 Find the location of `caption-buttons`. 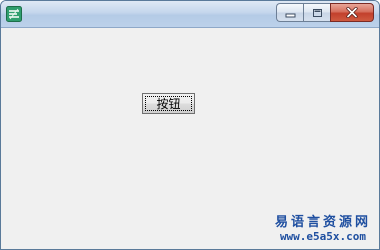

caption-buttons is located at coordinates (325, 12).